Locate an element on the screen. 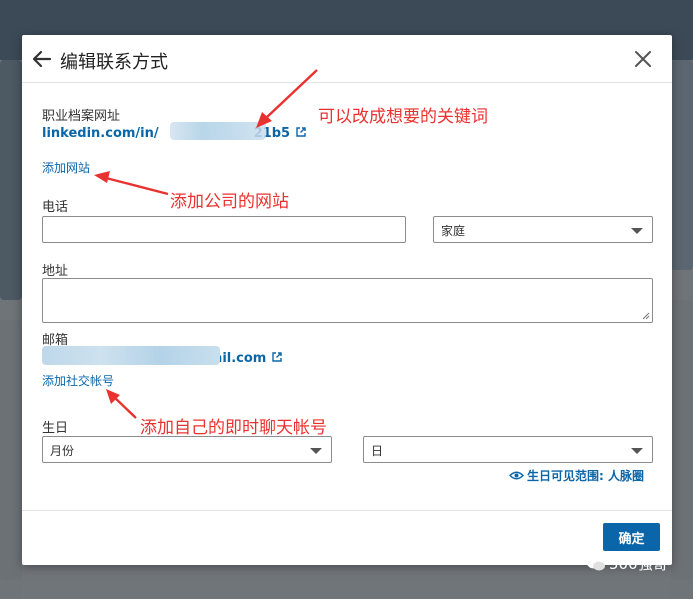 The height and width of the screenshot is (599, 693). watermark: 500强哥 is located at coordinates (627, 563).